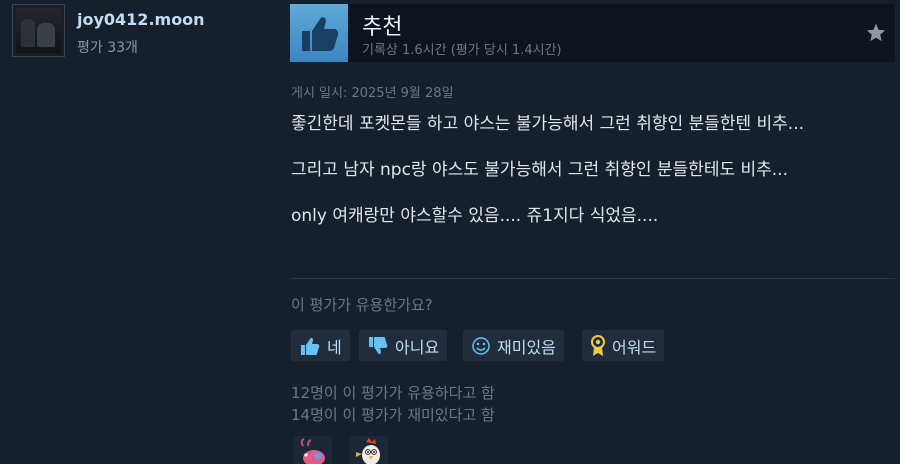  What do you see at coordinates (334, 347) in the screenshot?
I see `yes-label: 네` at bounding box center [334, 347].